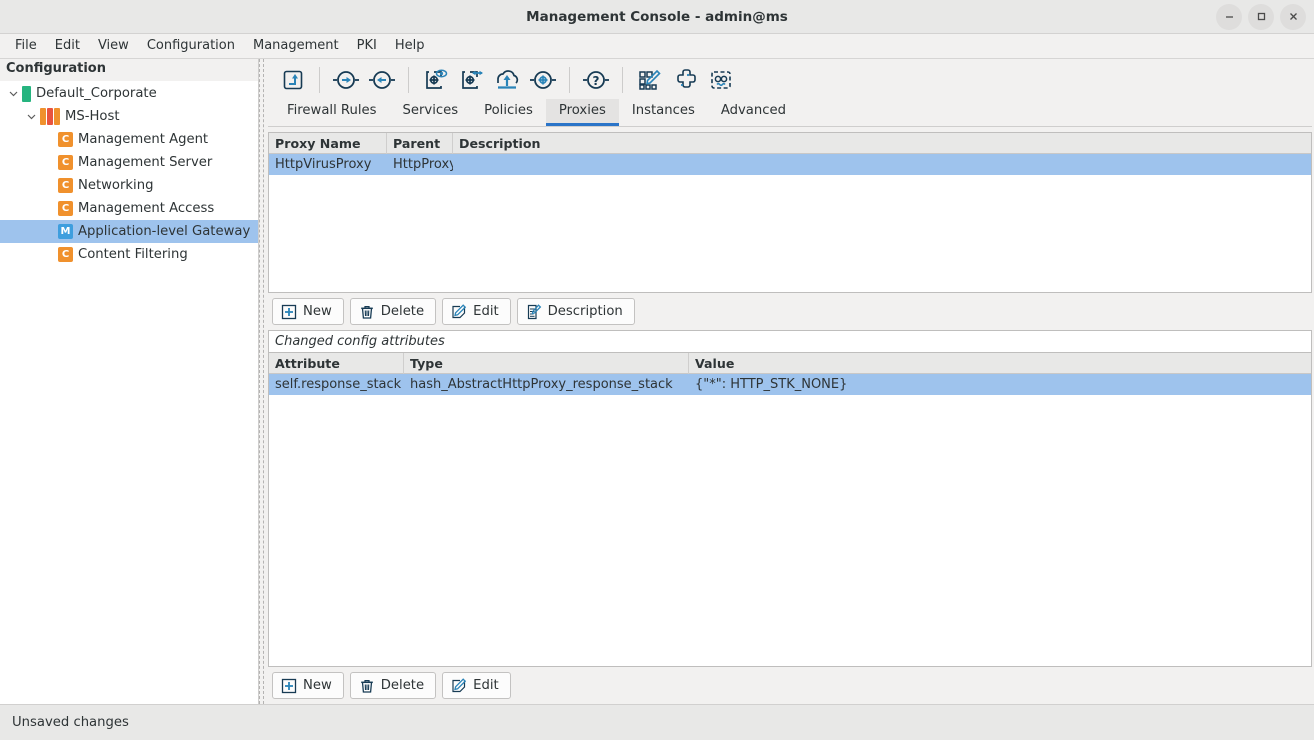 The image size is (1314, 740). Describe the element at coordinates (332, 112) in the screenshot. I see `tab-firewall-rules: Firewall Rules` at that location.